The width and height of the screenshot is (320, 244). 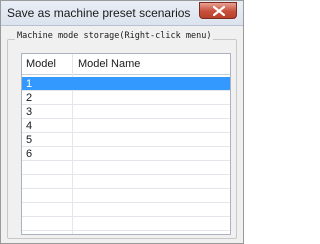 I want to click on table-row: 2, so click(x=126, y=98).